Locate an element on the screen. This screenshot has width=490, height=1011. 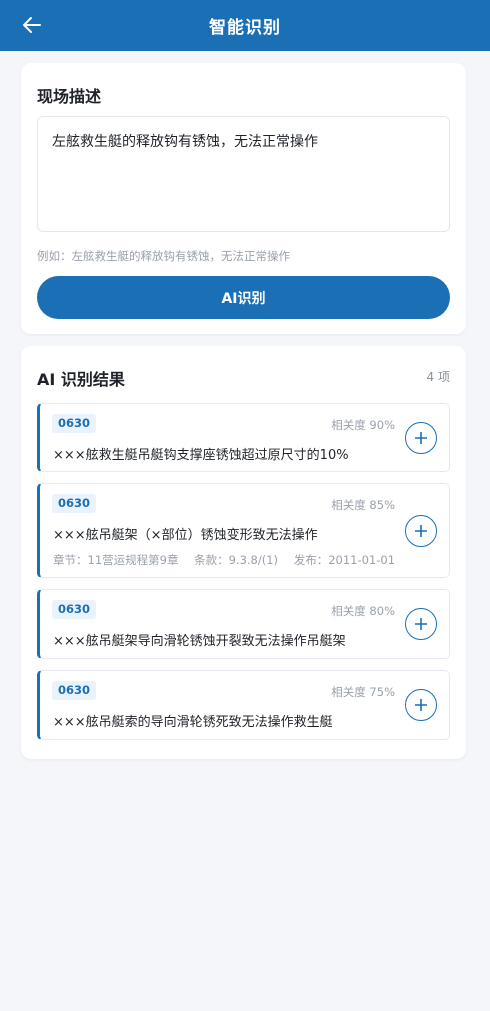
relevance-label: 相关度 75% is located at coordinates (363, 692).